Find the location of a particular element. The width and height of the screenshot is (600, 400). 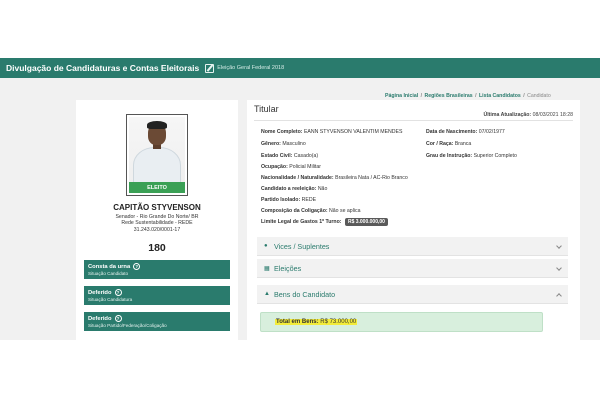

field-education: Grau de Instrução: Superior Completo is located at coordinates (471, 156).